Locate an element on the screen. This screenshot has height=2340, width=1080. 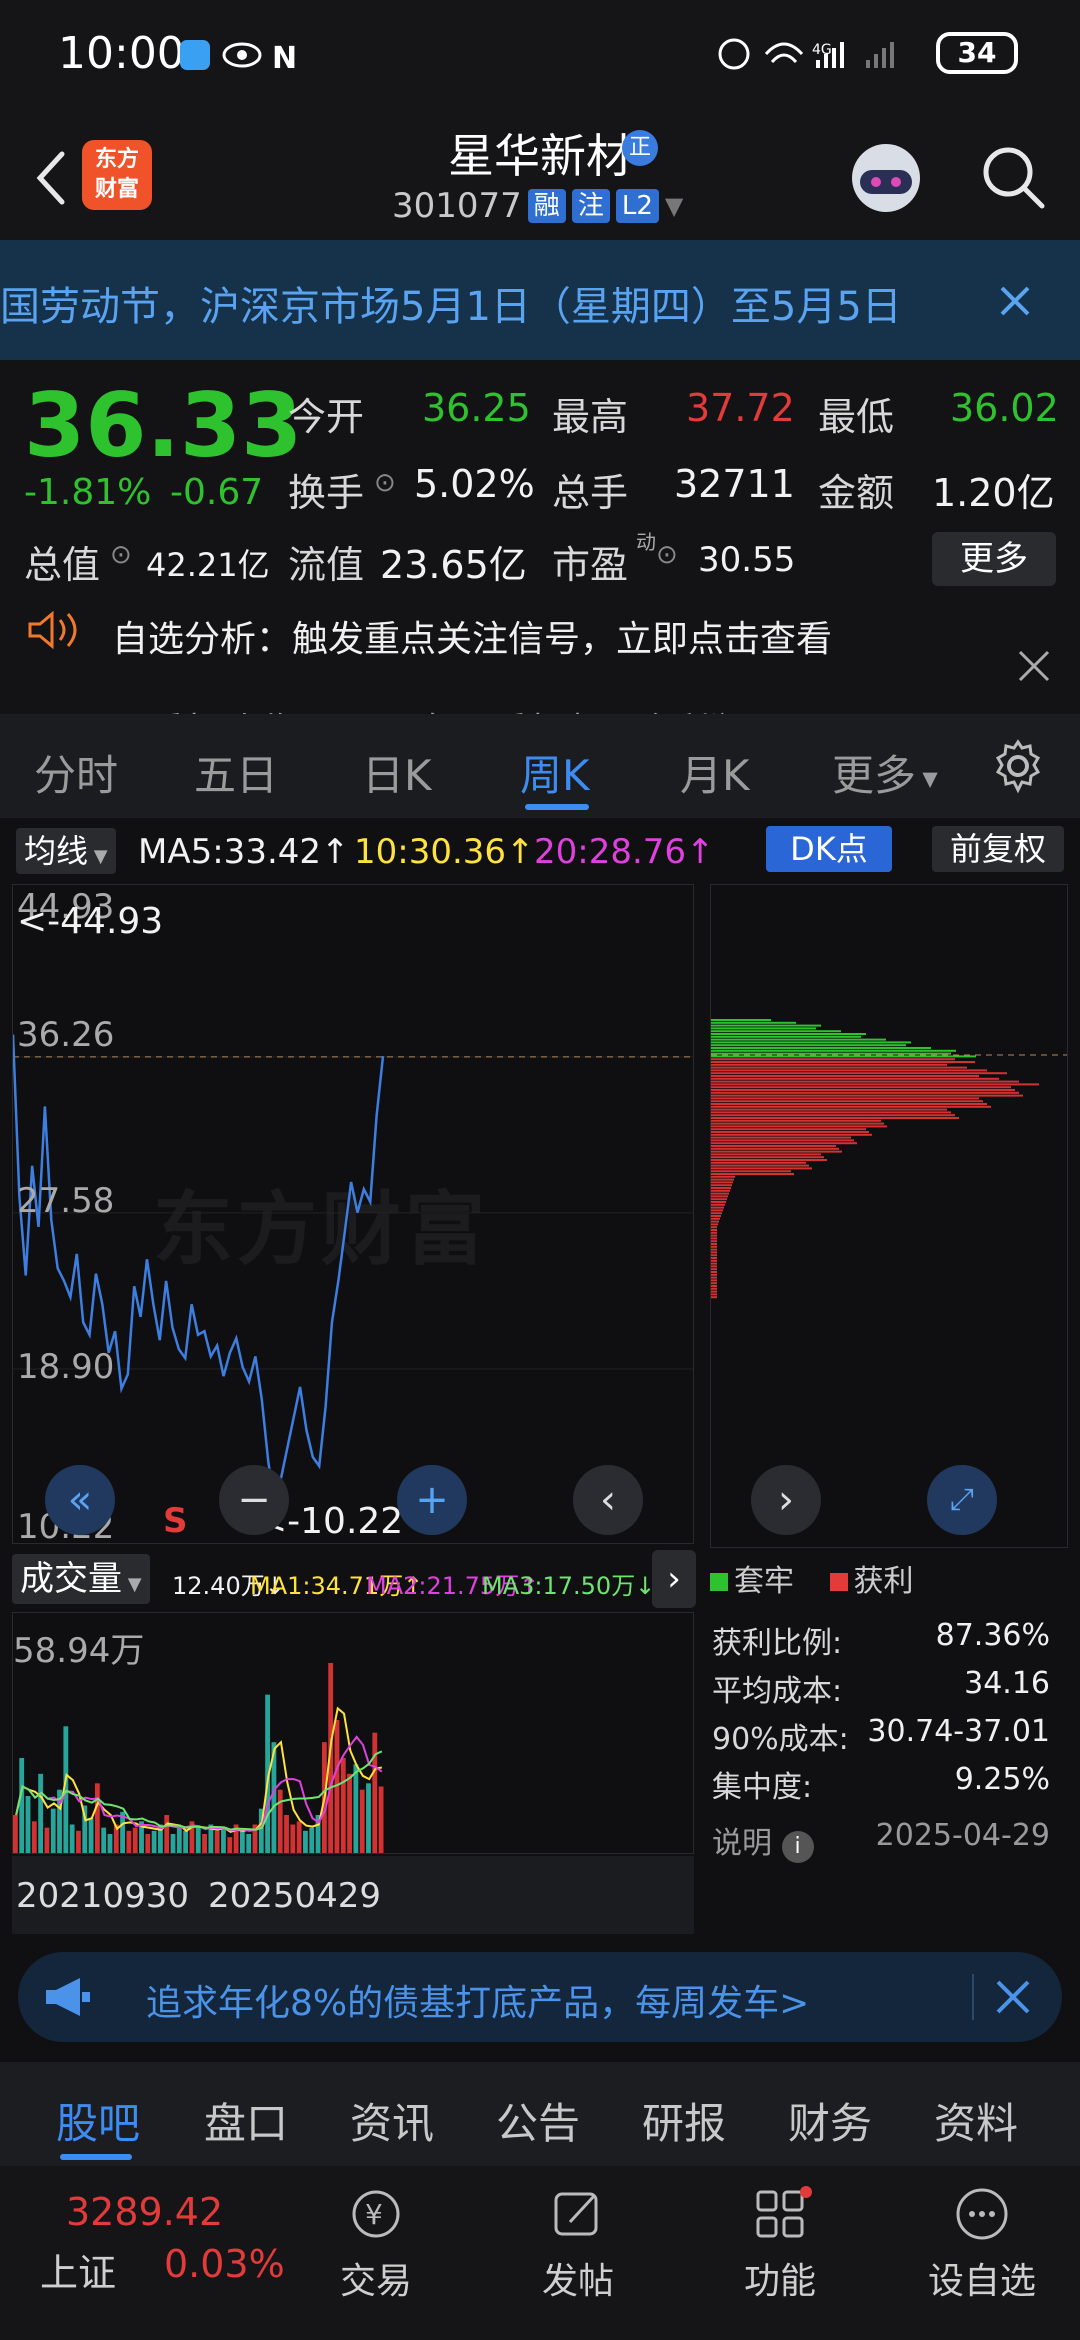
zoom-in-icon: + is located at coordinates (432, 1500).